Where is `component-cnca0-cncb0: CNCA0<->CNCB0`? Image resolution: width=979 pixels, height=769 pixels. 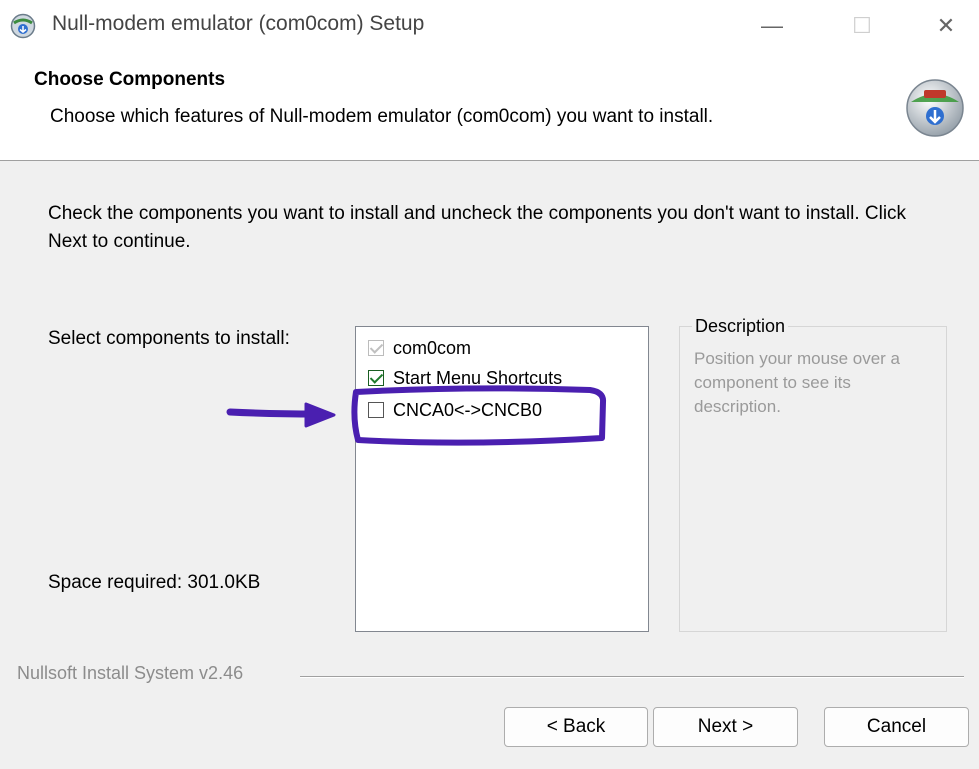 component-cnca0-cncb0: CNCA0<->CNCB0 is located at coordinates (455, 410).